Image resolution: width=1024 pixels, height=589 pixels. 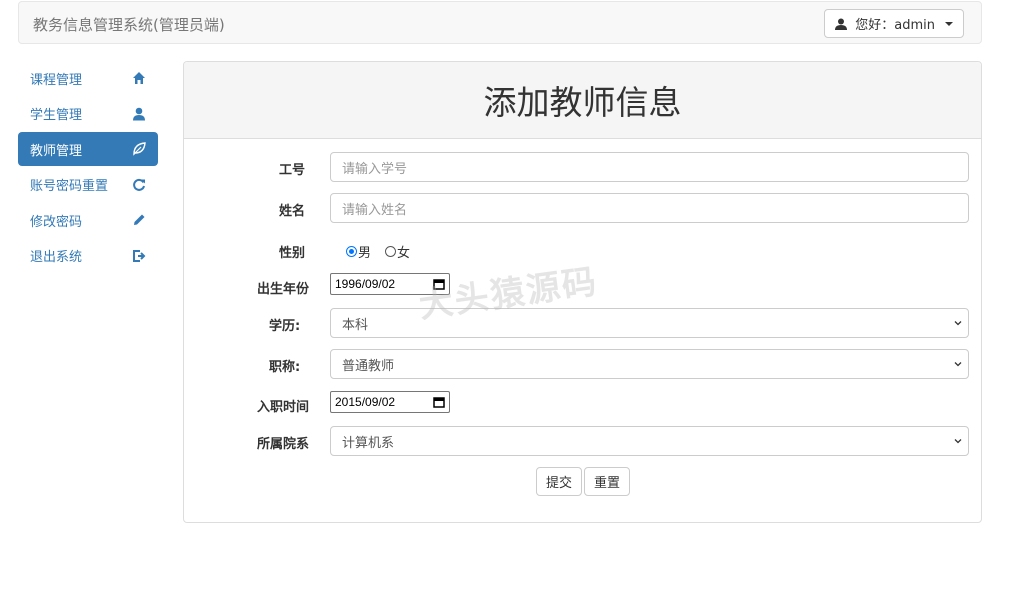 I want to click on submit-button: 提交, so click(x=559, y=481).